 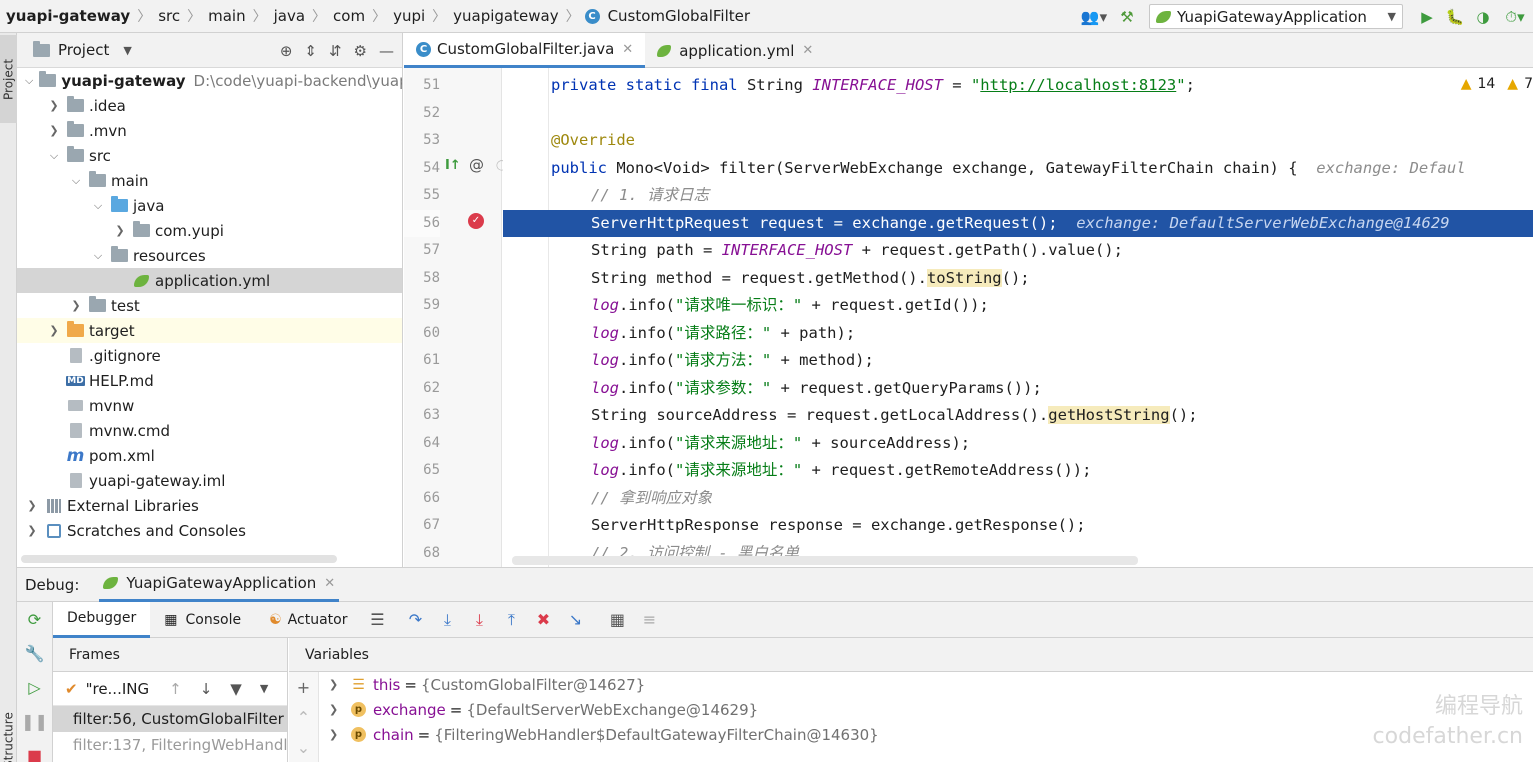 I want to click on tree-item-gitignore: .gitignore, so click(x=209, y=355).